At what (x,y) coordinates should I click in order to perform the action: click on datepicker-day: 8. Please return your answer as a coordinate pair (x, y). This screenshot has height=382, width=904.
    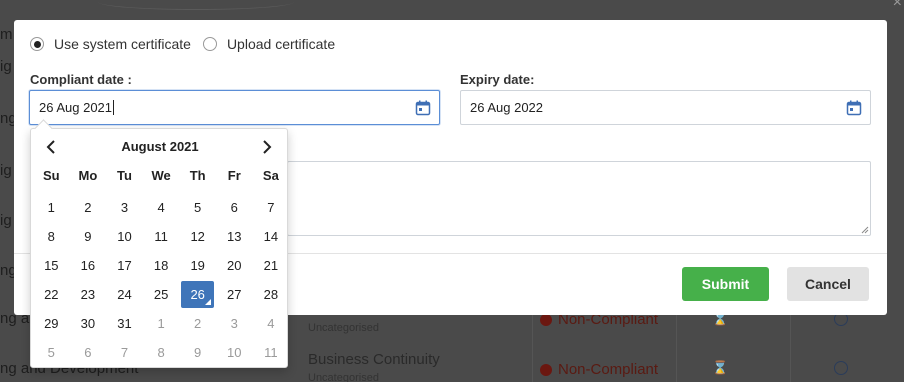
    Looking at the image, I should click on (51, 236).